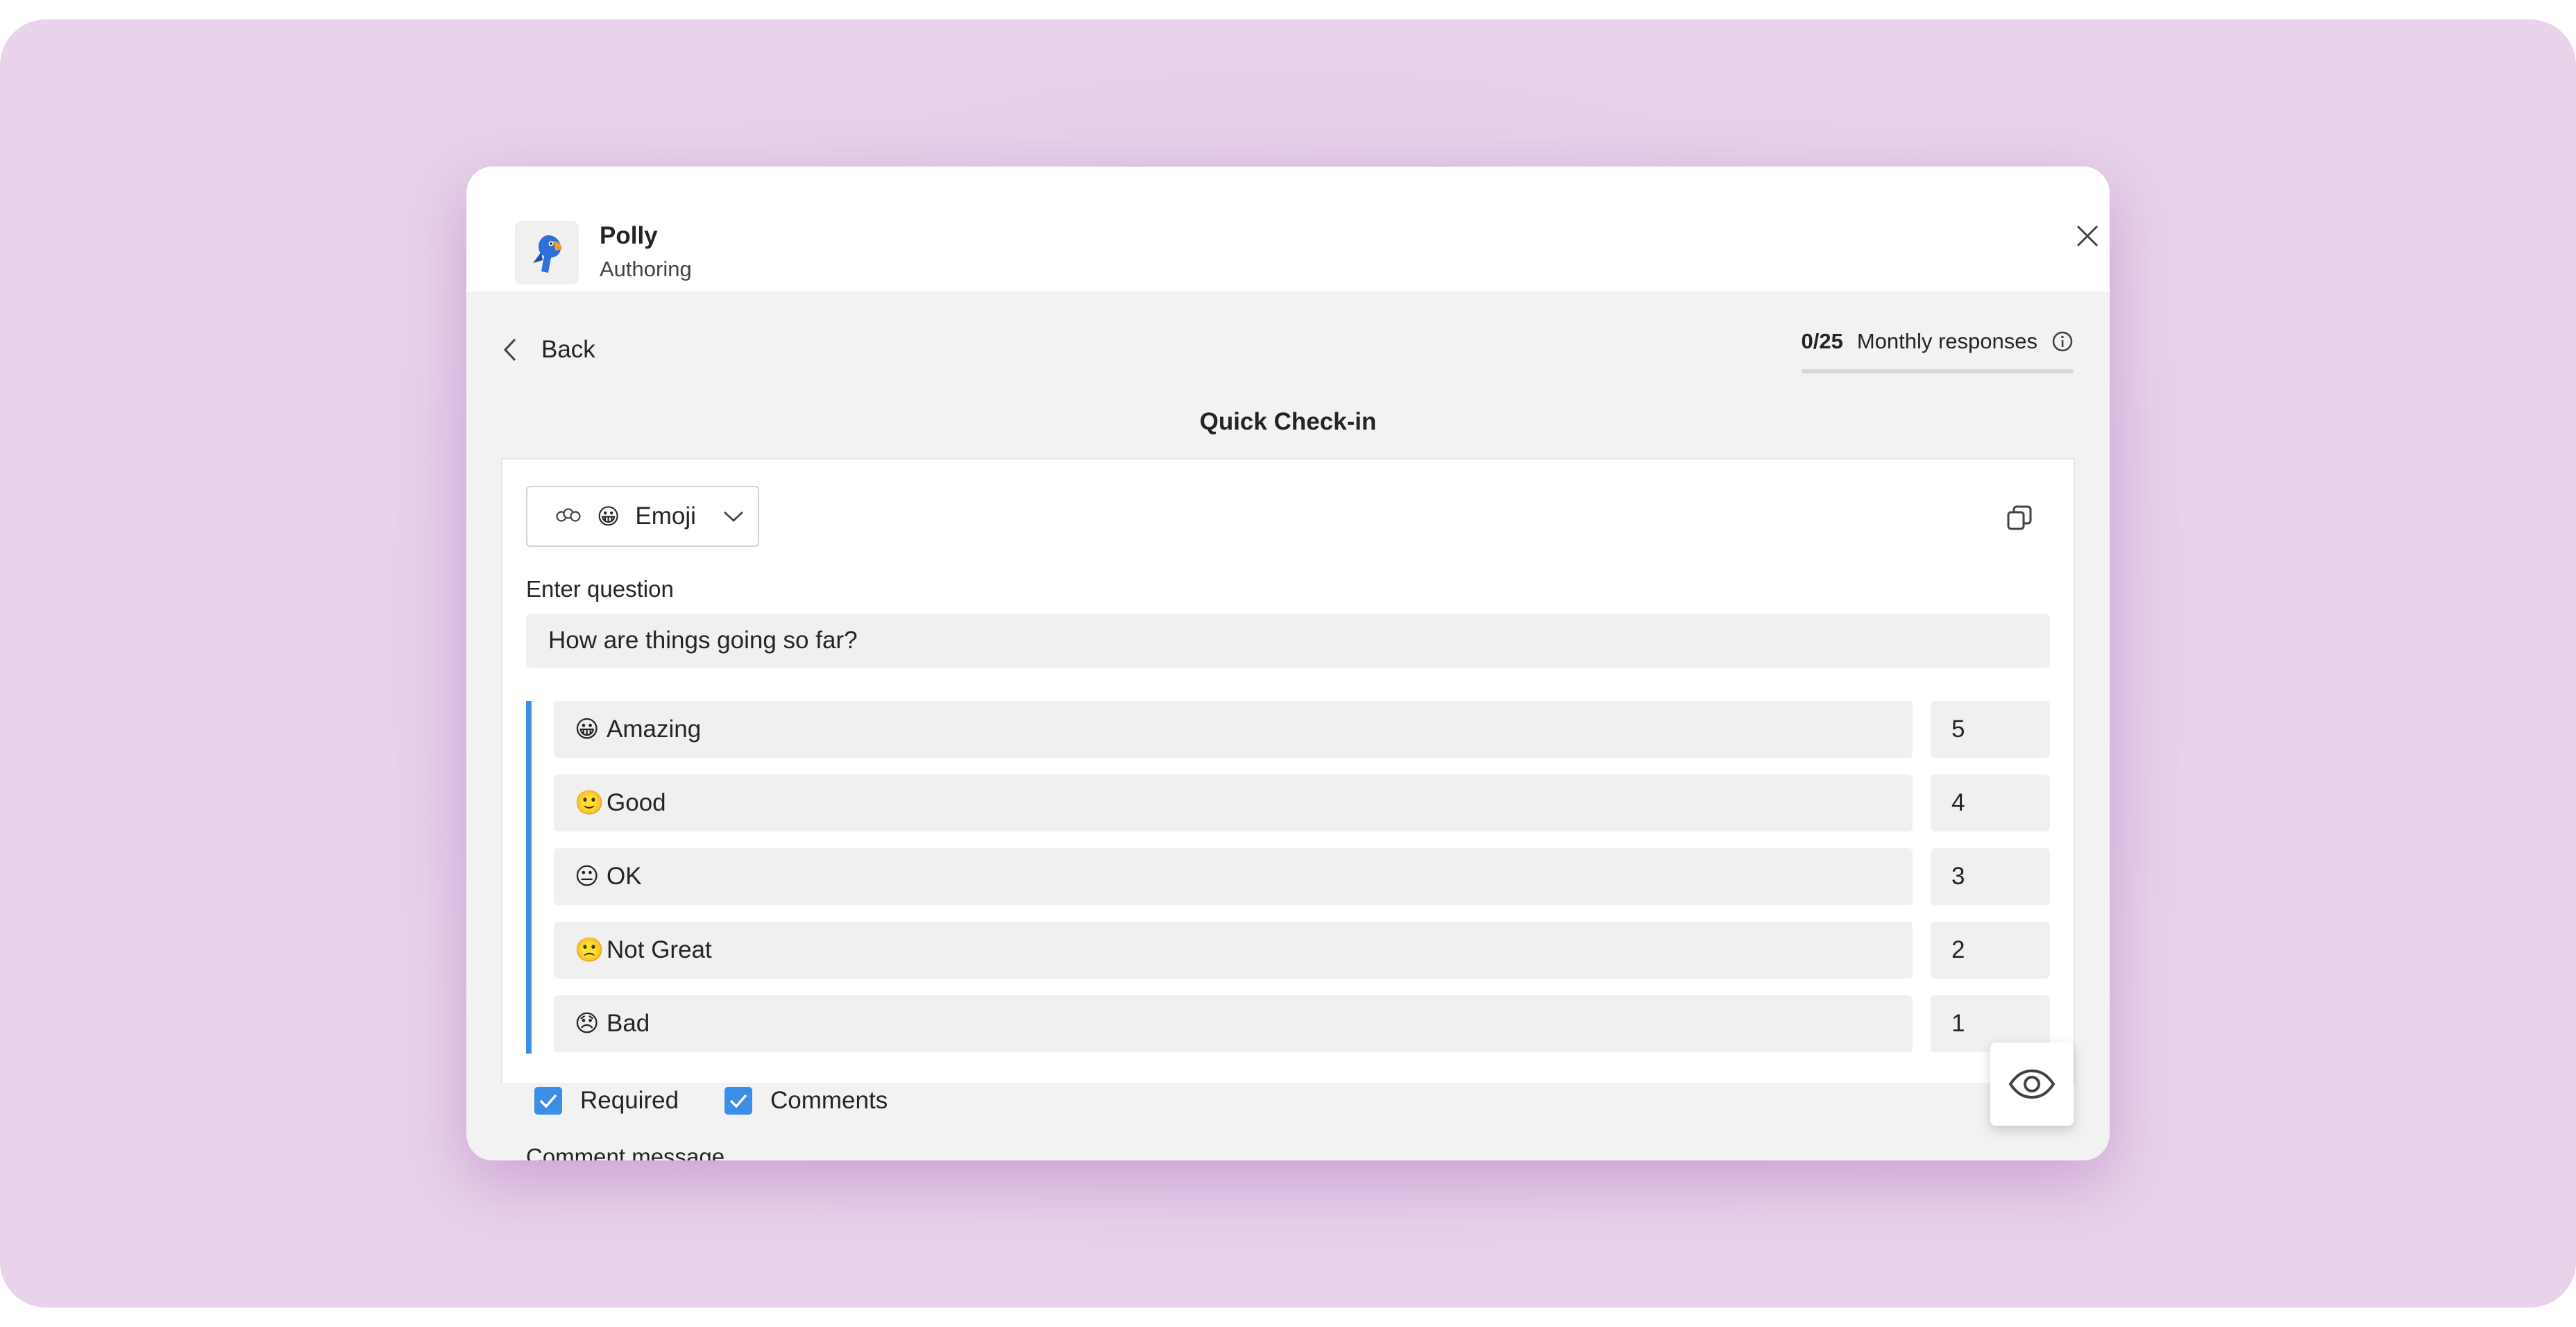 Image resolution: width=2576 pixels, height=1327 pixels. I want to click on option-input: 😞 Bad, so click(1234, 1023).